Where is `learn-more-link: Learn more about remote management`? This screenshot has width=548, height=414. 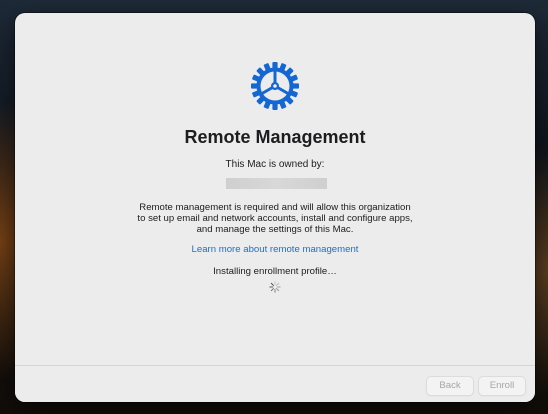 learn-more-link: Learn more about remote management is located at coordinates (275, 249).